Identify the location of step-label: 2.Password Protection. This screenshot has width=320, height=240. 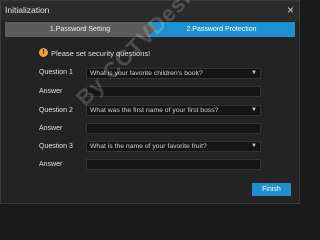
(221, 29).